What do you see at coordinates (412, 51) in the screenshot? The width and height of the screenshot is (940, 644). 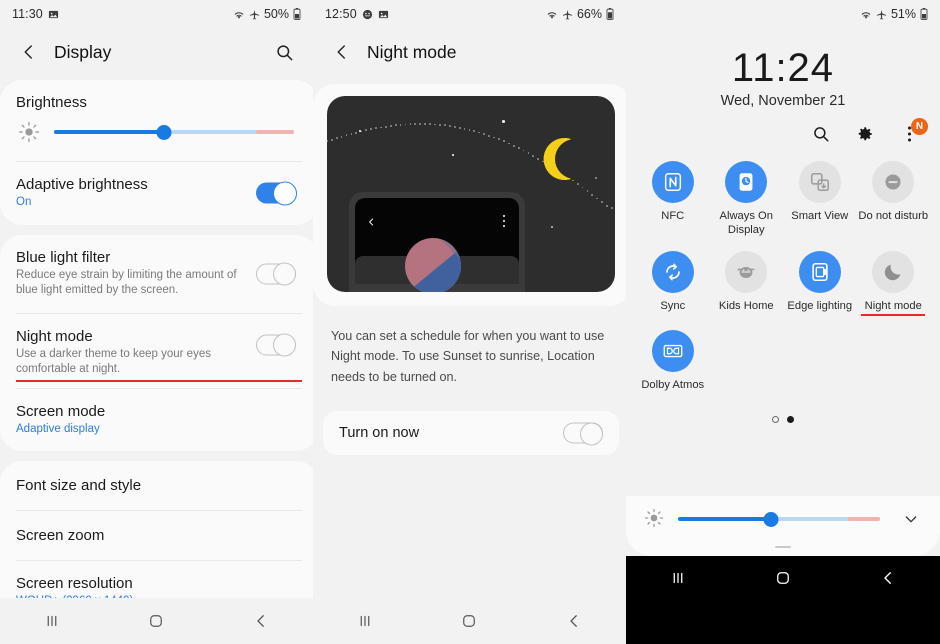 I see `page-title: Night mode` at bounding box center [412, 51].